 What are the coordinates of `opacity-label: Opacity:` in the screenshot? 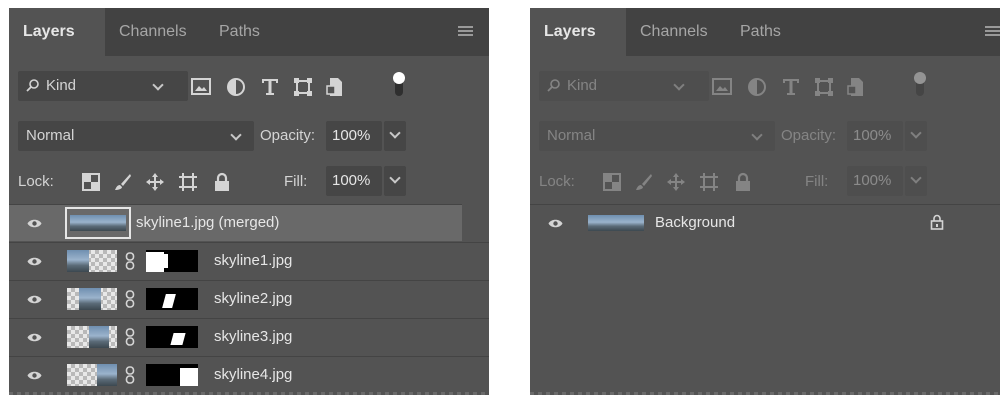 It's located at (809, 135).